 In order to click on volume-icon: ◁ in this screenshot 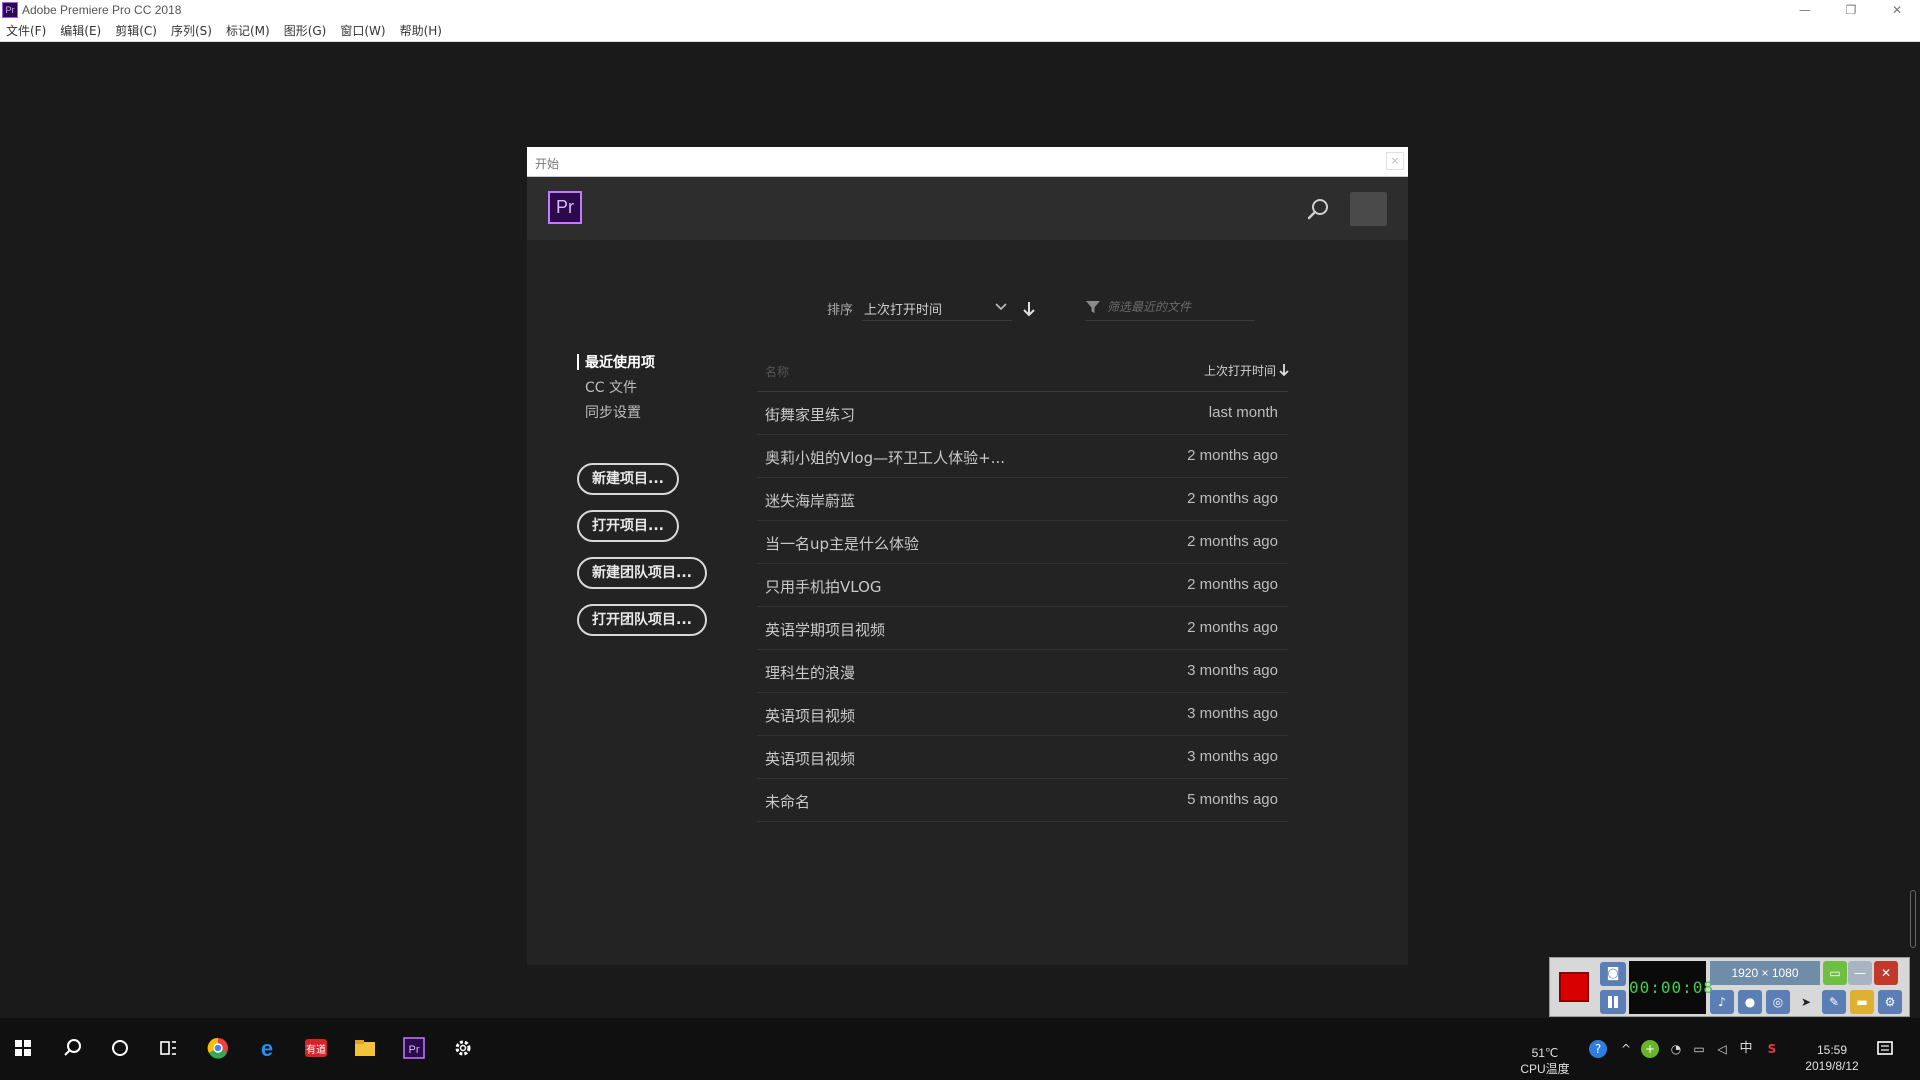, I will do `click(1722, 1049)`.